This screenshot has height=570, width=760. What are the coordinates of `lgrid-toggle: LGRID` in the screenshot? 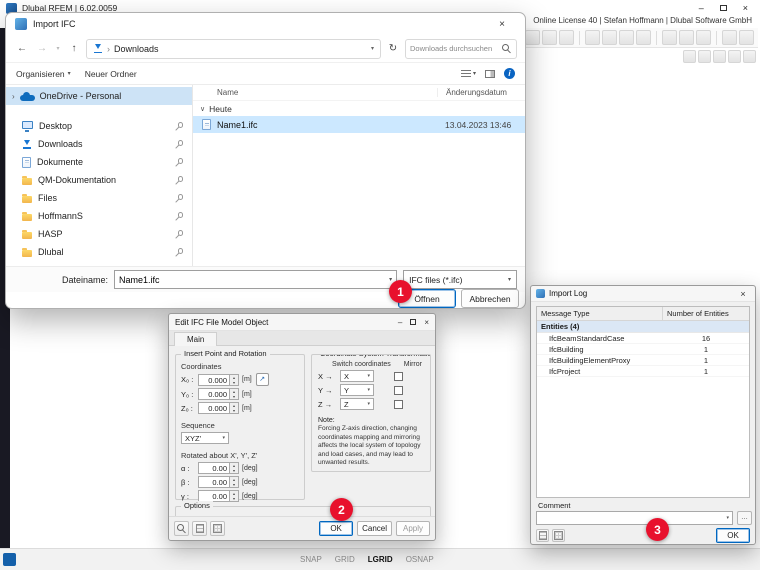 It's located at (380, 559).